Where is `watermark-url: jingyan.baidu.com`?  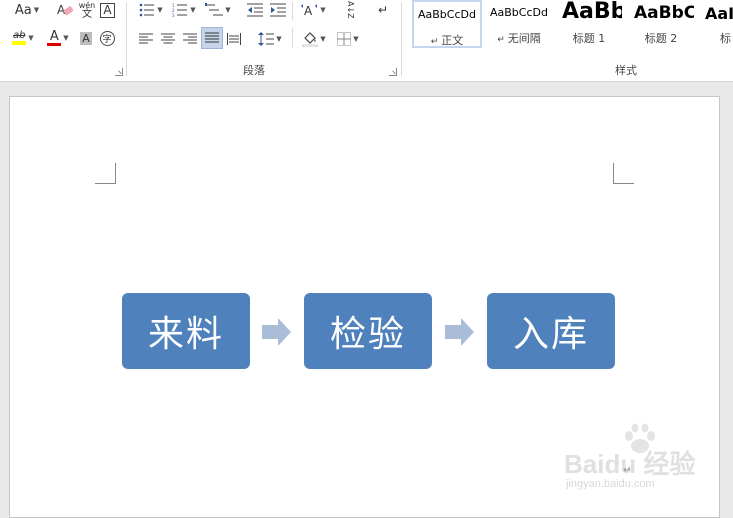
watermark-url: jingyan.baidu.com is located at coordinates (610, 484).